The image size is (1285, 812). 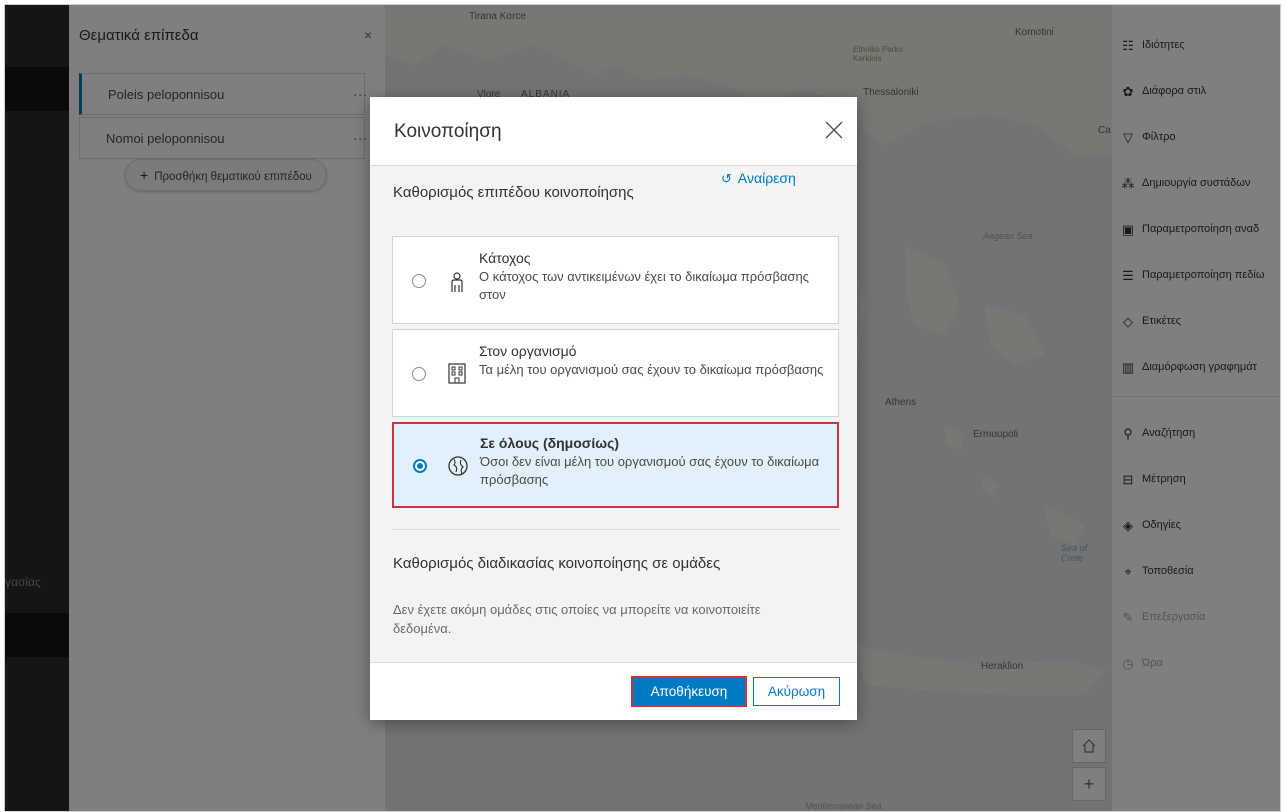 I want to click on option-title: Στον οργανισμό, so click(x=528, y=351).